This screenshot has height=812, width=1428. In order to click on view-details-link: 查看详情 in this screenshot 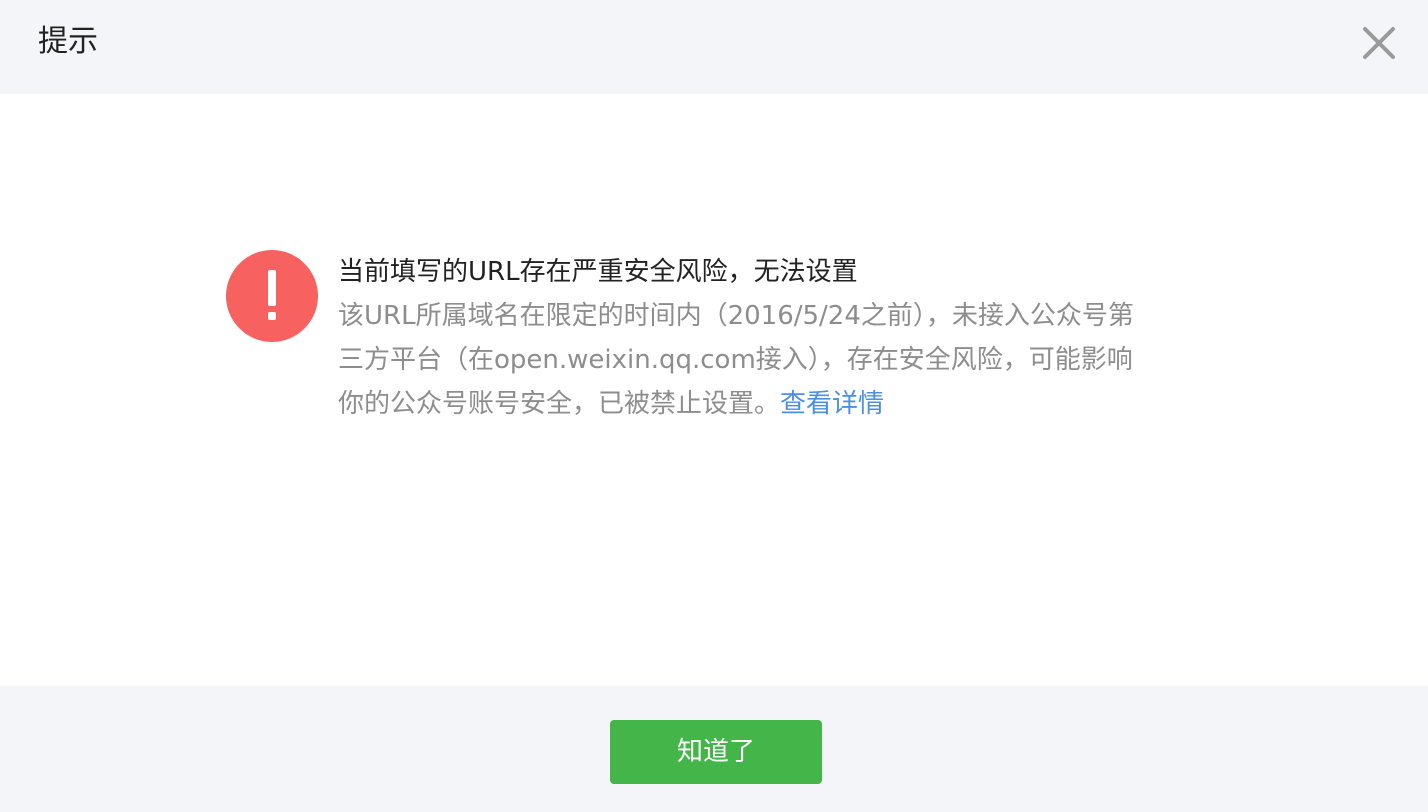, I will do `click(832, 404)`.